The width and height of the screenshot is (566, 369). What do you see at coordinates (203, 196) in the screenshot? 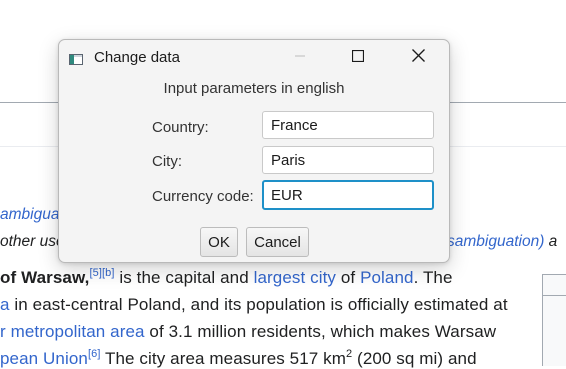
I see `currency-code-label: Currency code:` at bounding box center [203, 196].